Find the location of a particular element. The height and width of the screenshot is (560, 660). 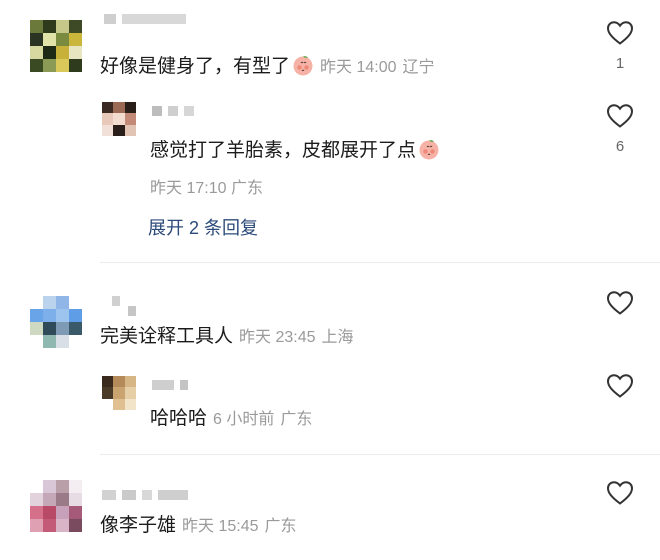

expand-replies-button: 展开 2 条回复 is located at coordinates (203, 227).